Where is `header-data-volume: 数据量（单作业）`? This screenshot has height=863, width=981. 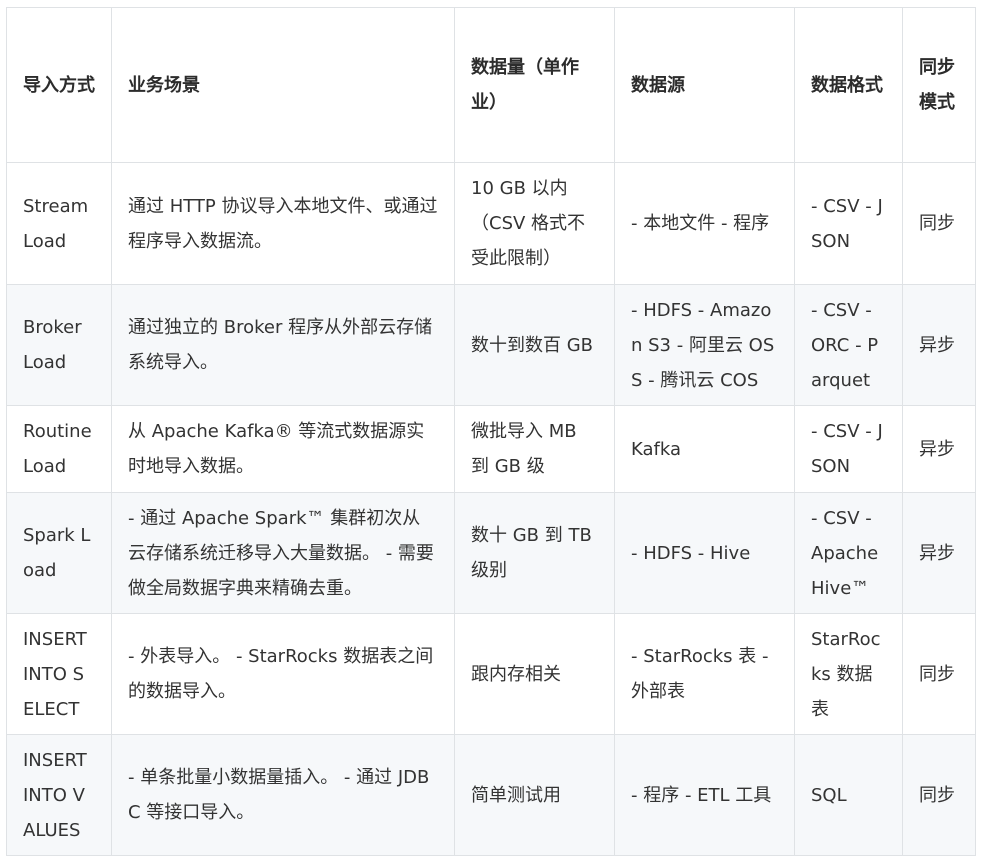
header-data-volume: 数据量（单作业） is located at coordinates (534, 85).